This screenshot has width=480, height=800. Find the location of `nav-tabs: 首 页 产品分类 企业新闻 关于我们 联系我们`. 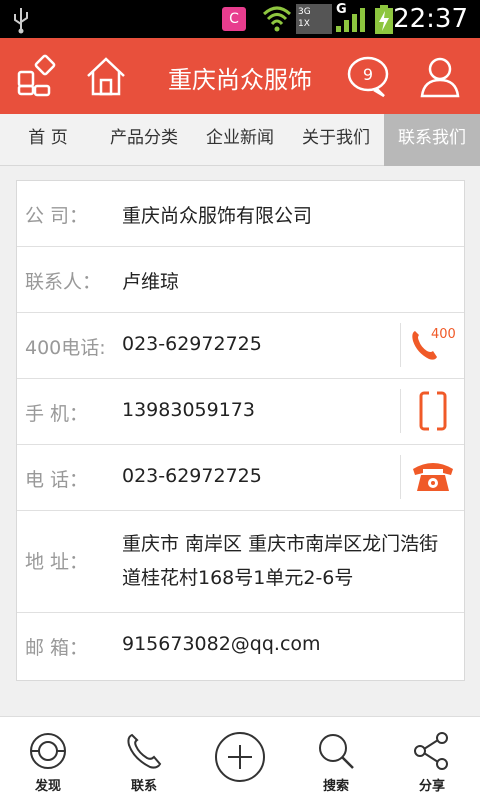

nav-tabs: 首 页 产品分类 企业新闻 关于我们 联系我们 is located at coordinates (240, 140).